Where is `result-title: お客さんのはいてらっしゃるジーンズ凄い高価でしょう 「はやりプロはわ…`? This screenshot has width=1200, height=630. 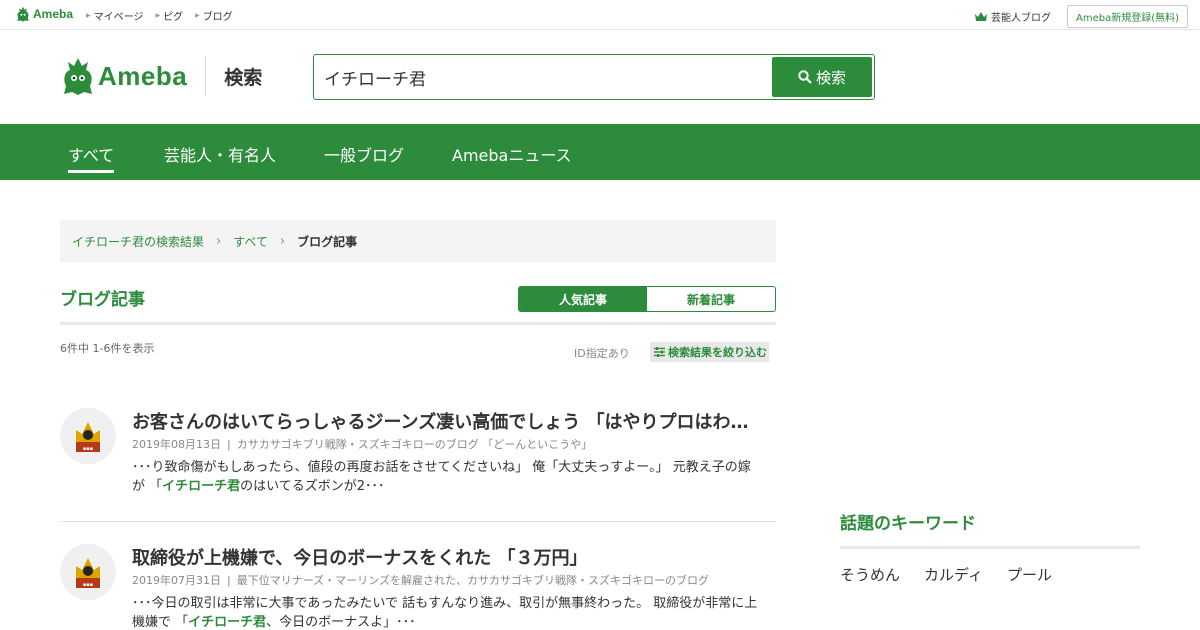 result-title: お客さんのはいてらっしゃるジーンズ凄い高価でしょう 「はやりプロはわ… is located at coordinates (452, 421).